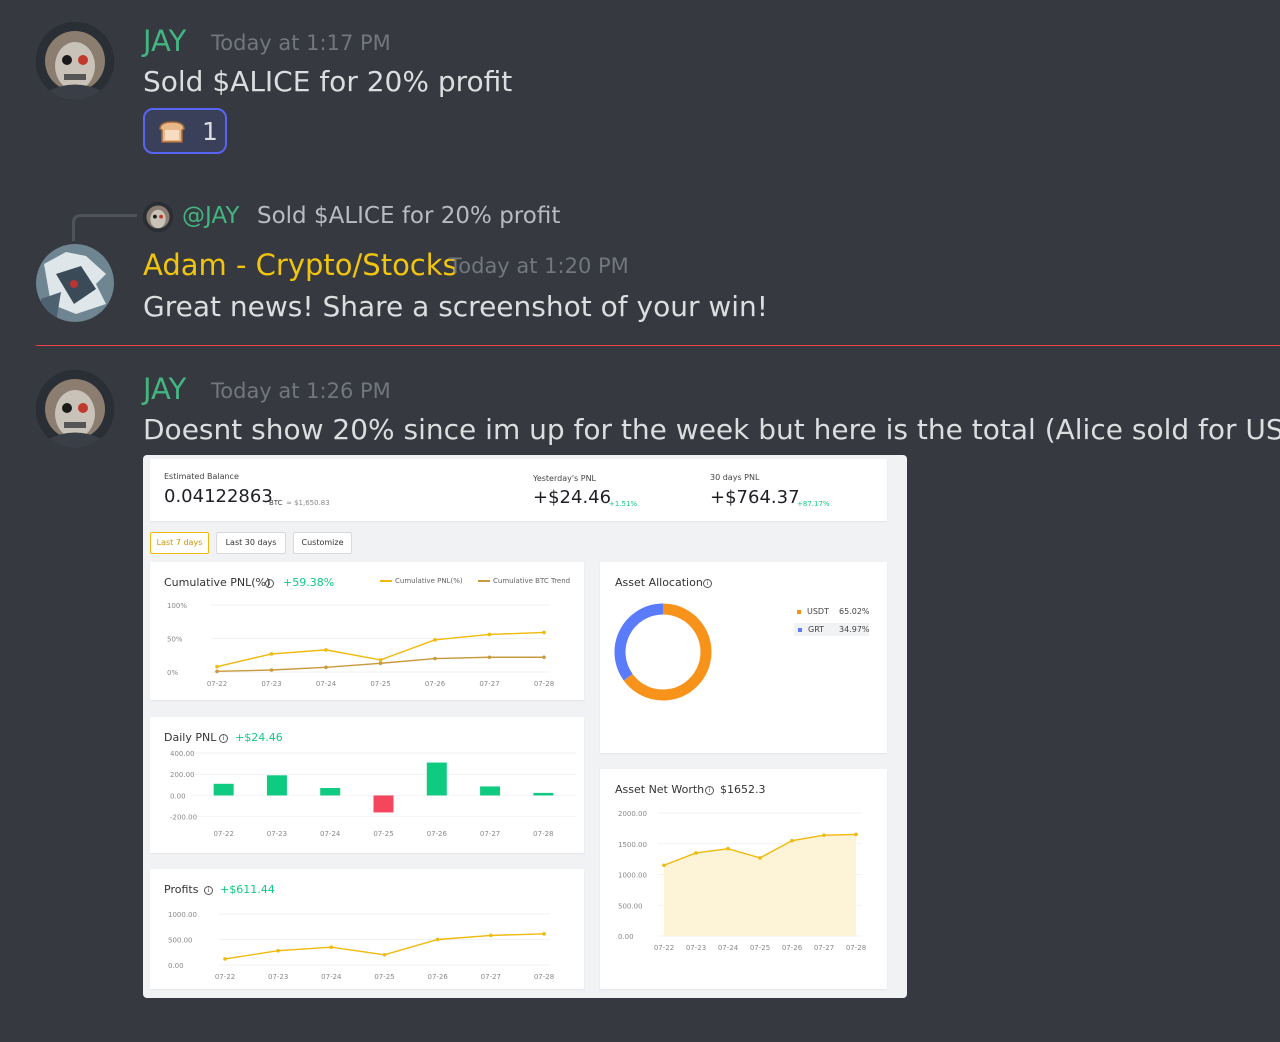  I want to click on legend-usdt: USDT, so click(813, 611).